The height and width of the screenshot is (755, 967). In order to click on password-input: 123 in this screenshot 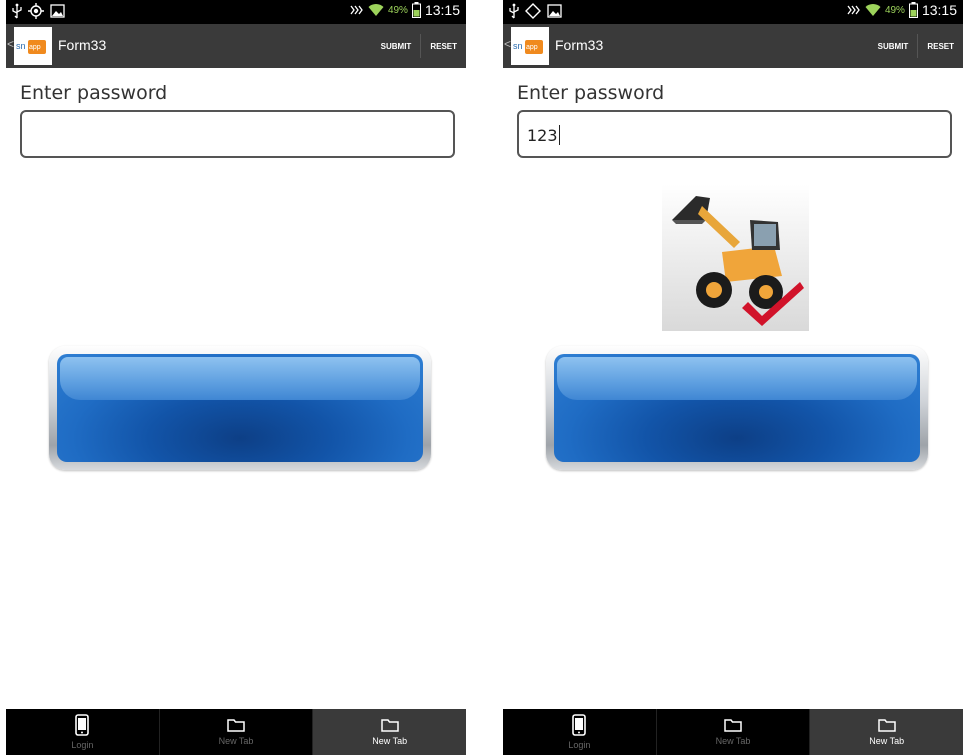, I will do `click(734, 134)`.